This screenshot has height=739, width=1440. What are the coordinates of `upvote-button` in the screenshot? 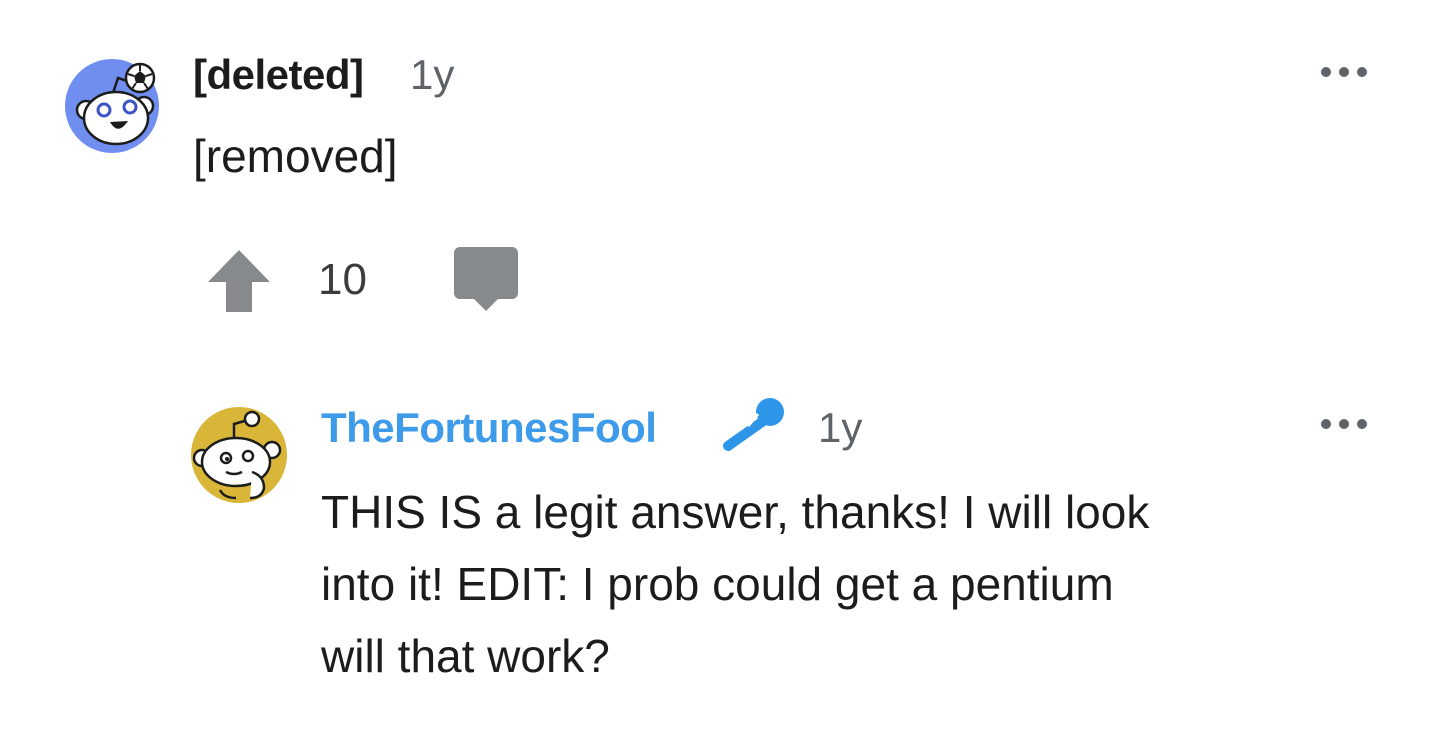 It's located at (239, 281).